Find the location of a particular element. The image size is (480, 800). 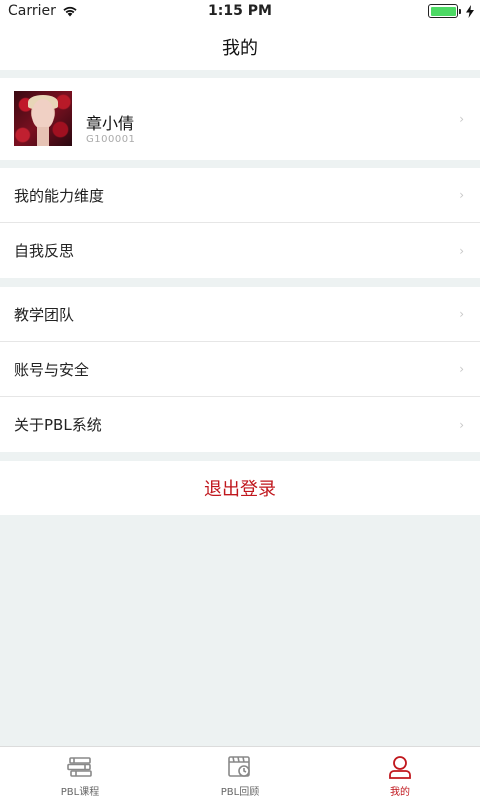

menu-item-label: 账号与安全 is located at coordinates (52, 369).